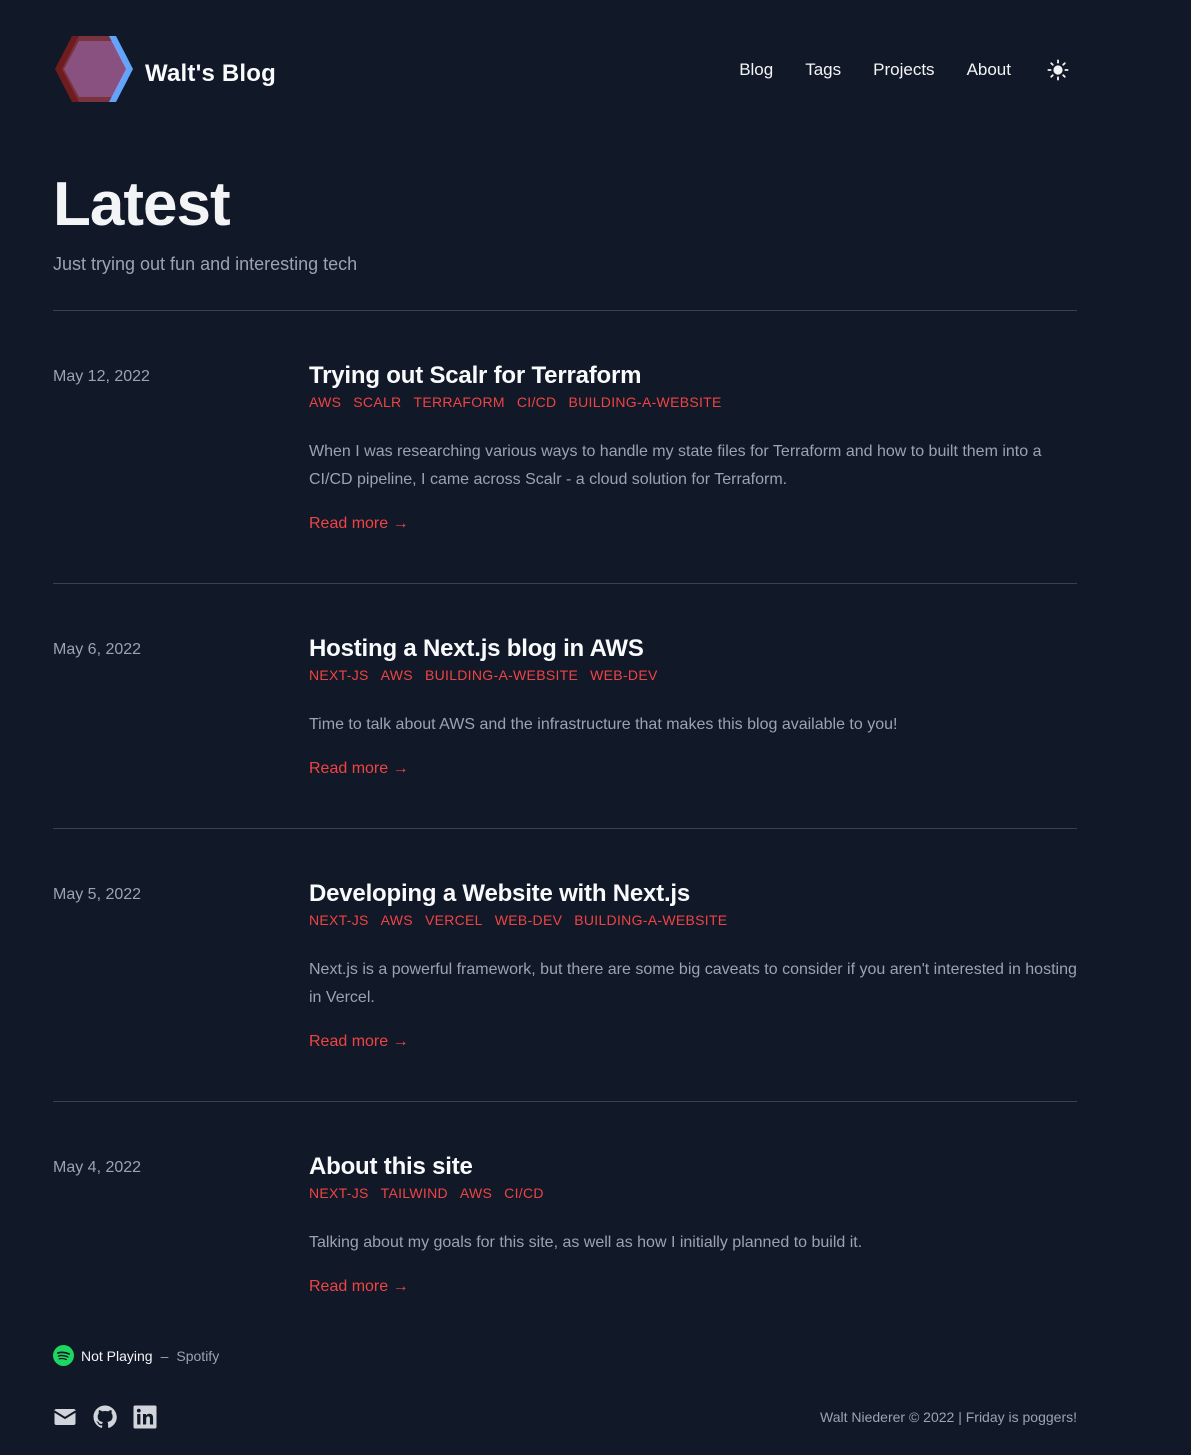  What do you see at coordinates (117, 1355) in the screenshot?
I see `now-playing-status: Not Playing` at bounding box center [117, 1355].